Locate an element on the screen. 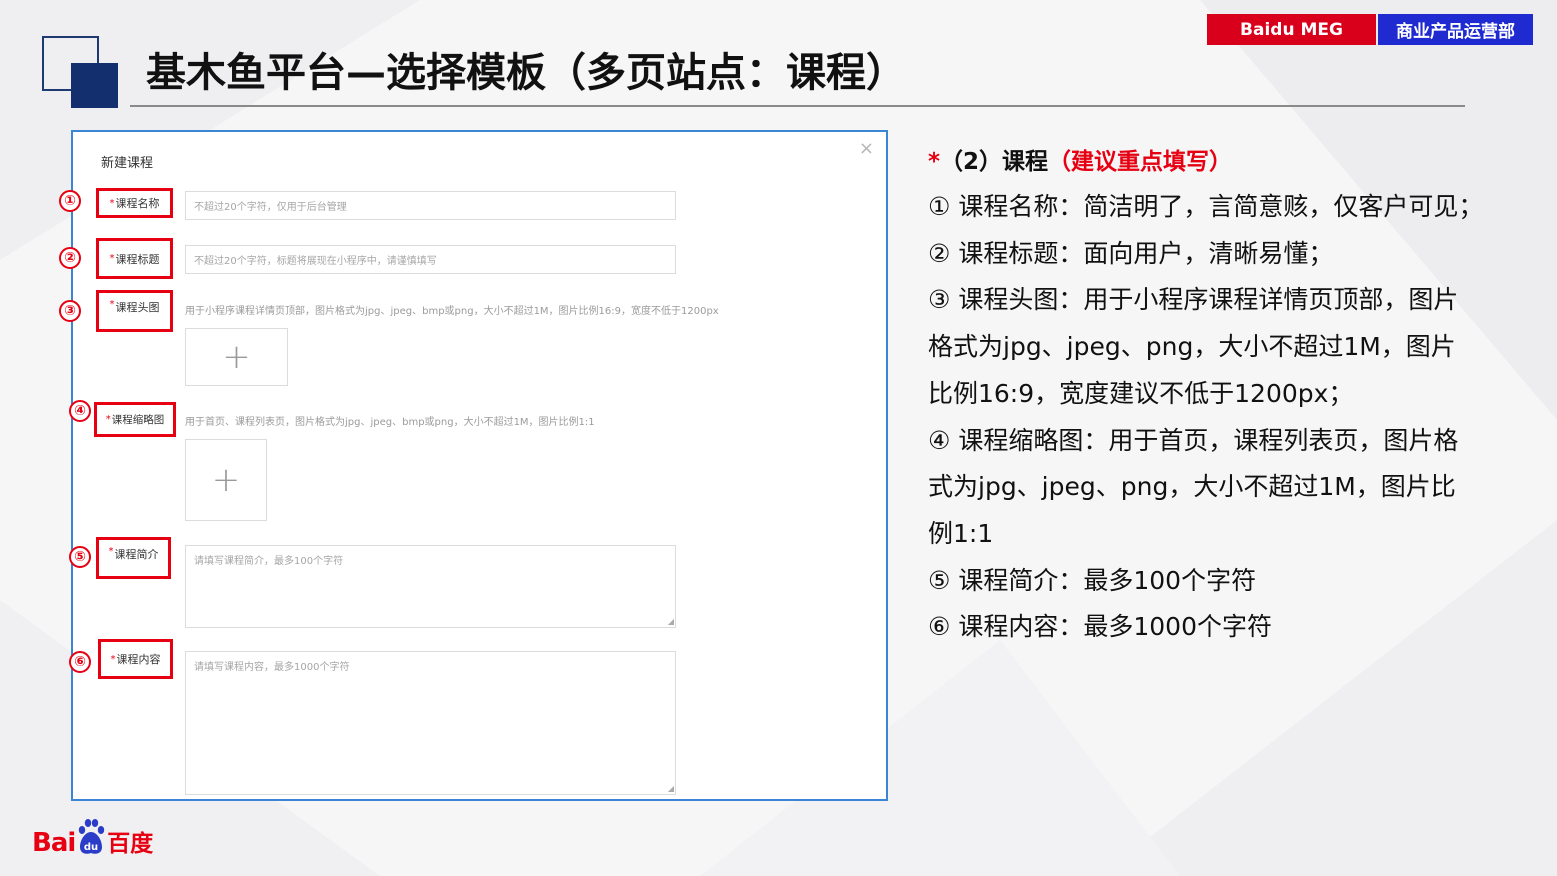 The height and width of the screenshot is (876, 1557). baidu-logo: Bai du 百度 is located at coordinates (92, 838).